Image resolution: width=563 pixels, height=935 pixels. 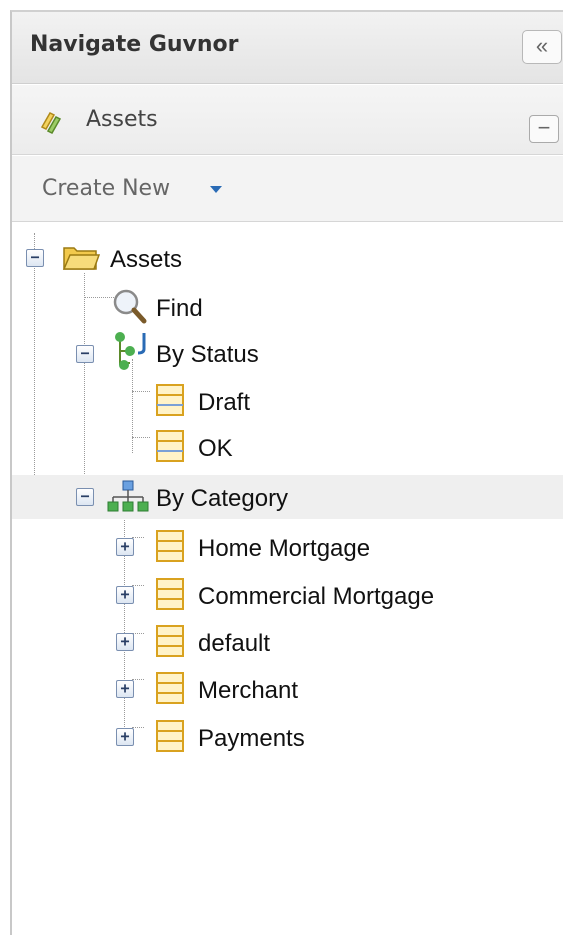 What do you see at coordinates (287, 307) in the screenshot?
I see `tree-node-find: Find` at bounding box center [287, 307].